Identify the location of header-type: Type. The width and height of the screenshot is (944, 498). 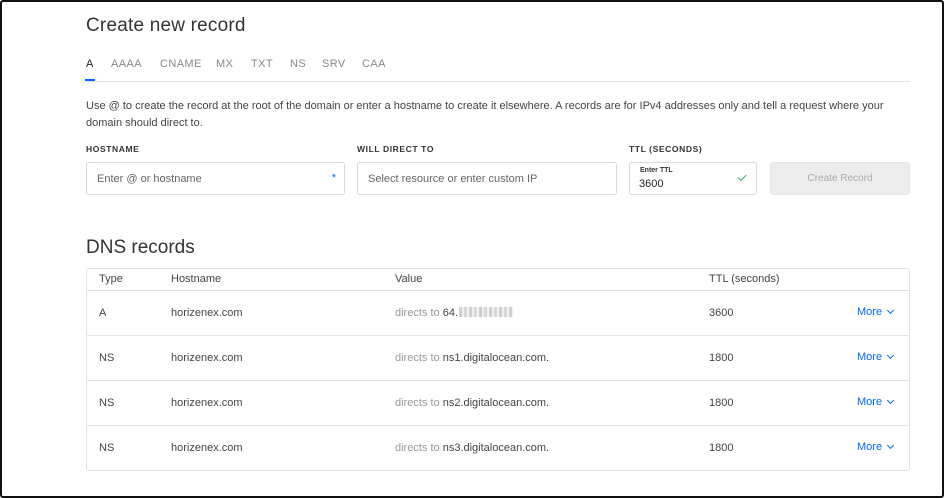
(111, 279).